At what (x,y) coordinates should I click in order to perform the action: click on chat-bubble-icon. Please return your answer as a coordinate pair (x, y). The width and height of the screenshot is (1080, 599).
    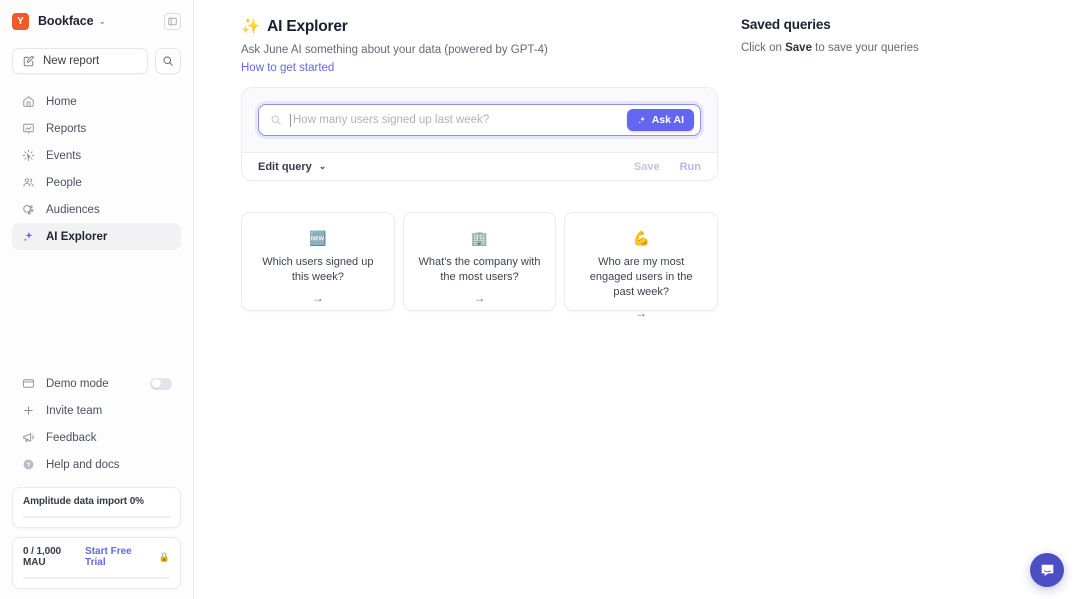
    Looking at the image, I should click on (1047, 570).